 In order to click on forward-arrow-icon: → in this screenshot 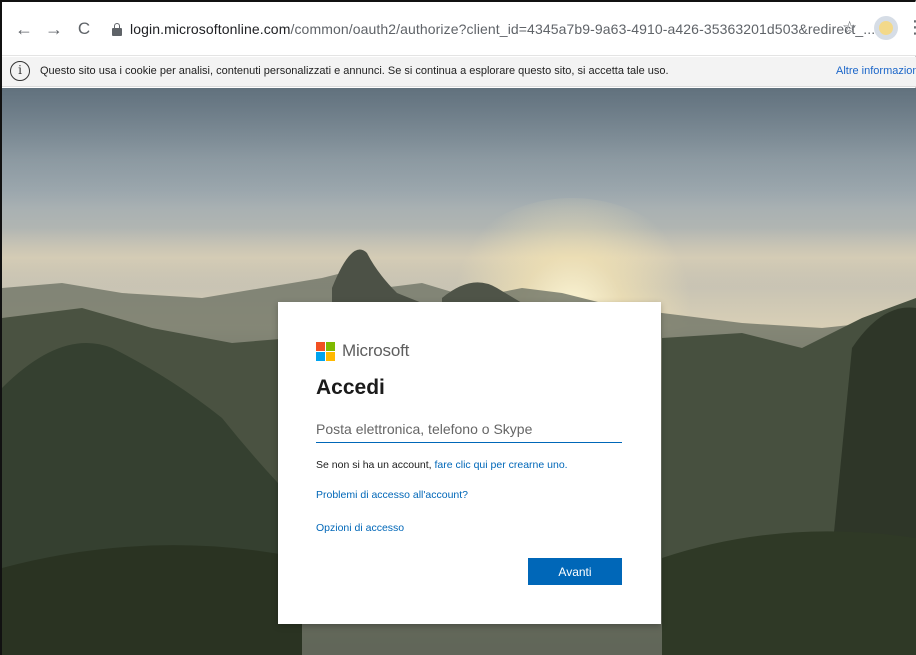, I will do `click(54, 29)`.